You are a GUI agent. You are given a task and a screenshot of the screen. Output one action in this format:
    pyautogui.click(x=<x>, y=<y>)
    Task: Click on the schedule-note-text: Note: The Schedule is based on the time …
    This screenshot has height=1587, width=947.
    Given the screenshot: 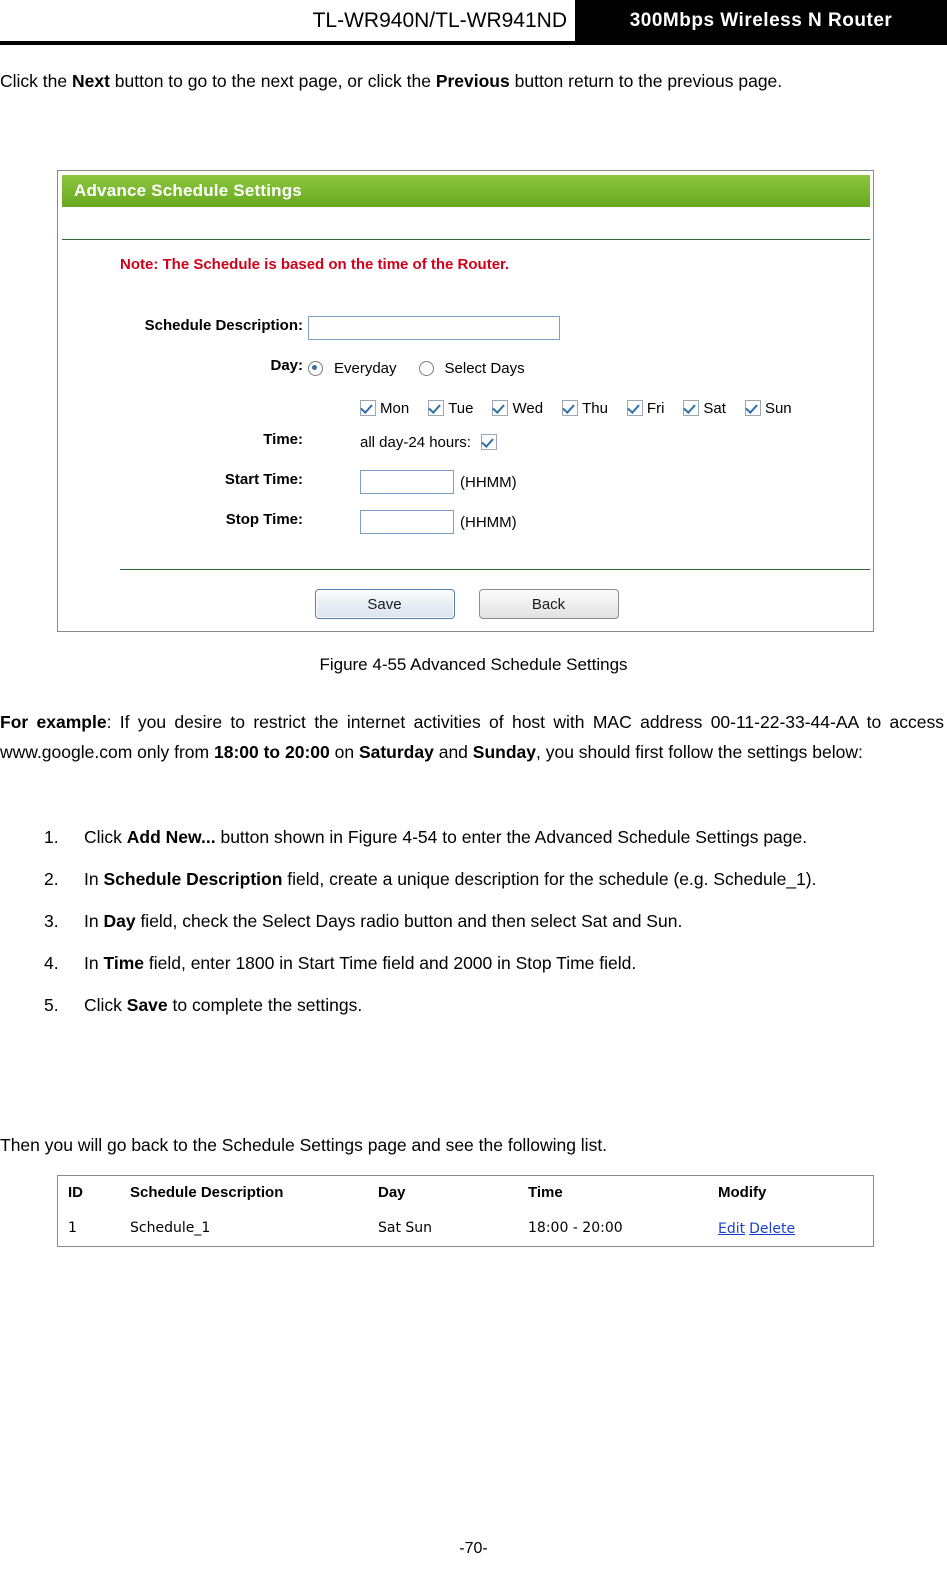 What is the action you would take?
    pyautogui.click(x=315, y=264)
    